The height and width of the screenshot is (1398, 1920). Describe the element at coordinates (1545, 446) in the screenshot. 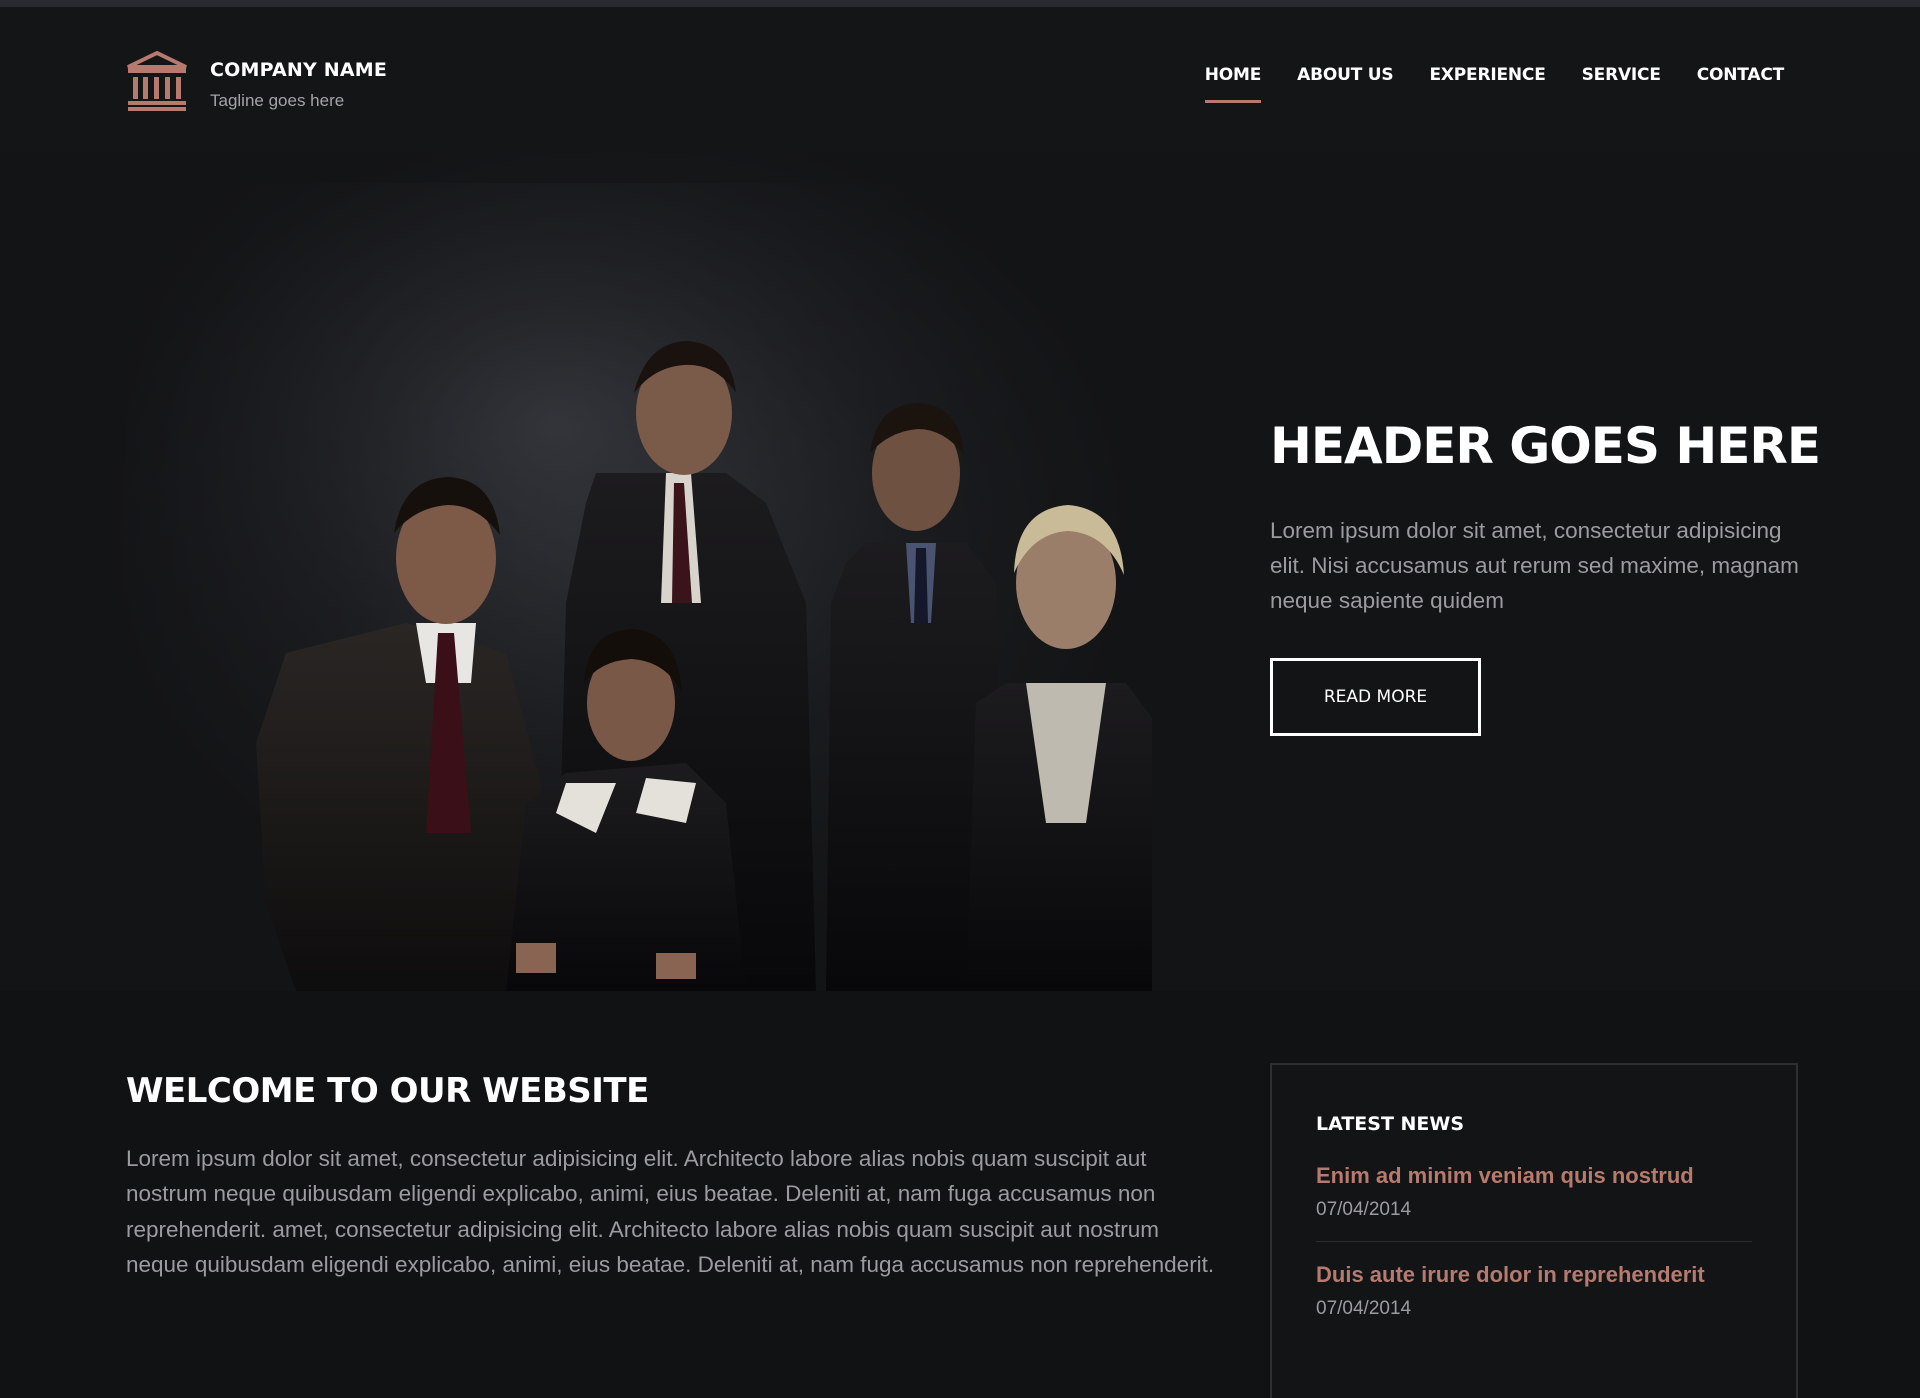

I see `hero-title: HEADER GOES HERE` at that location.